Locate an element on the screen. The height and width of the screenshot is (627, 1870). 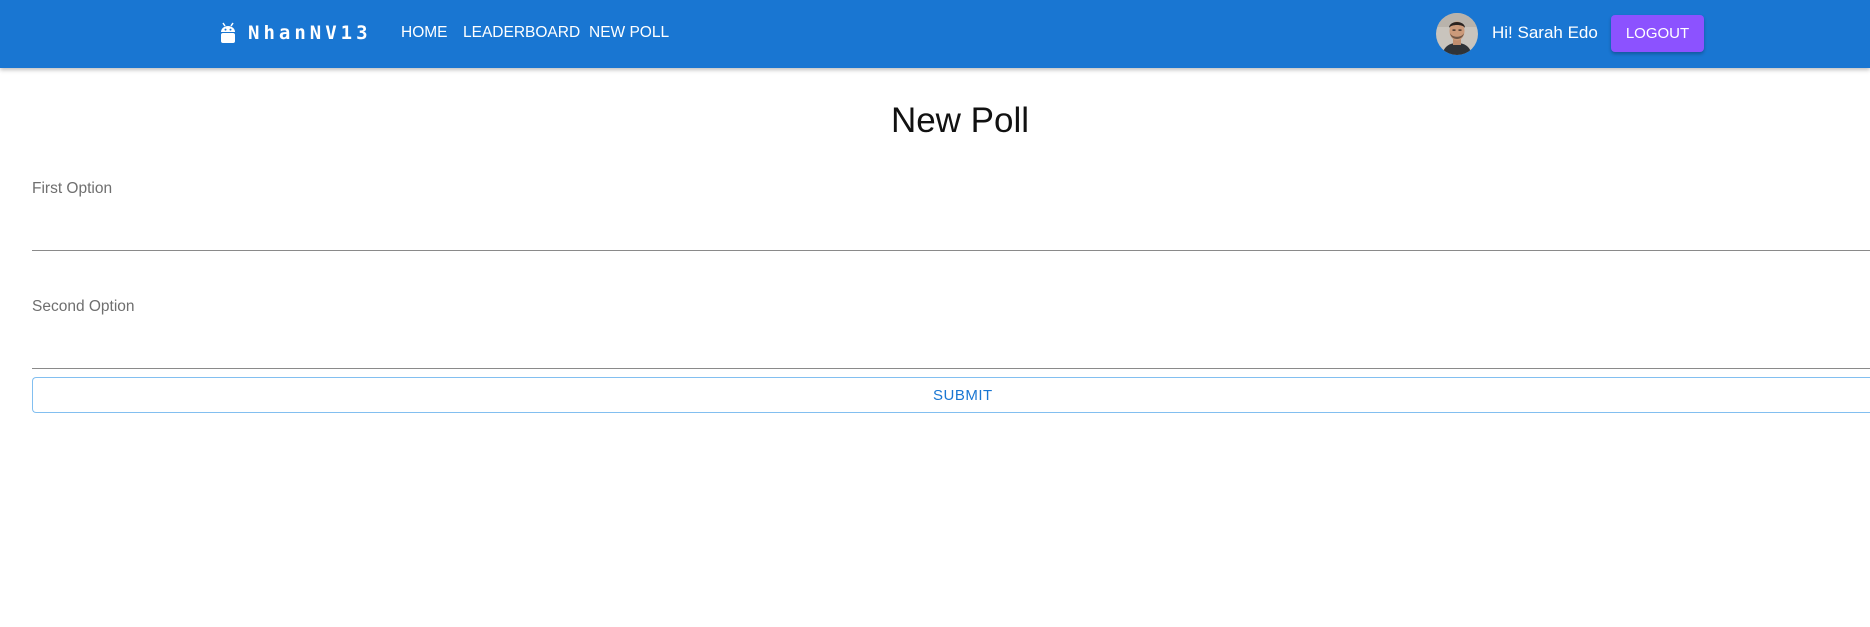
first-option-label: First Option is located at coordinates (72, 188).